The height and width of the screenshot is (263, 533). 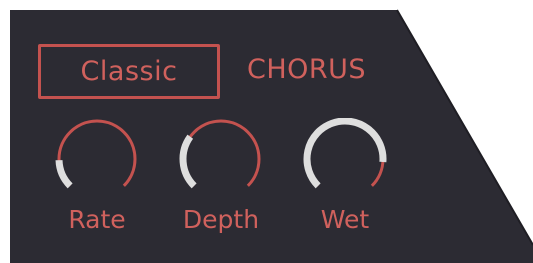 I want to click on preset-button: Classic, so click(x=129, y=71).